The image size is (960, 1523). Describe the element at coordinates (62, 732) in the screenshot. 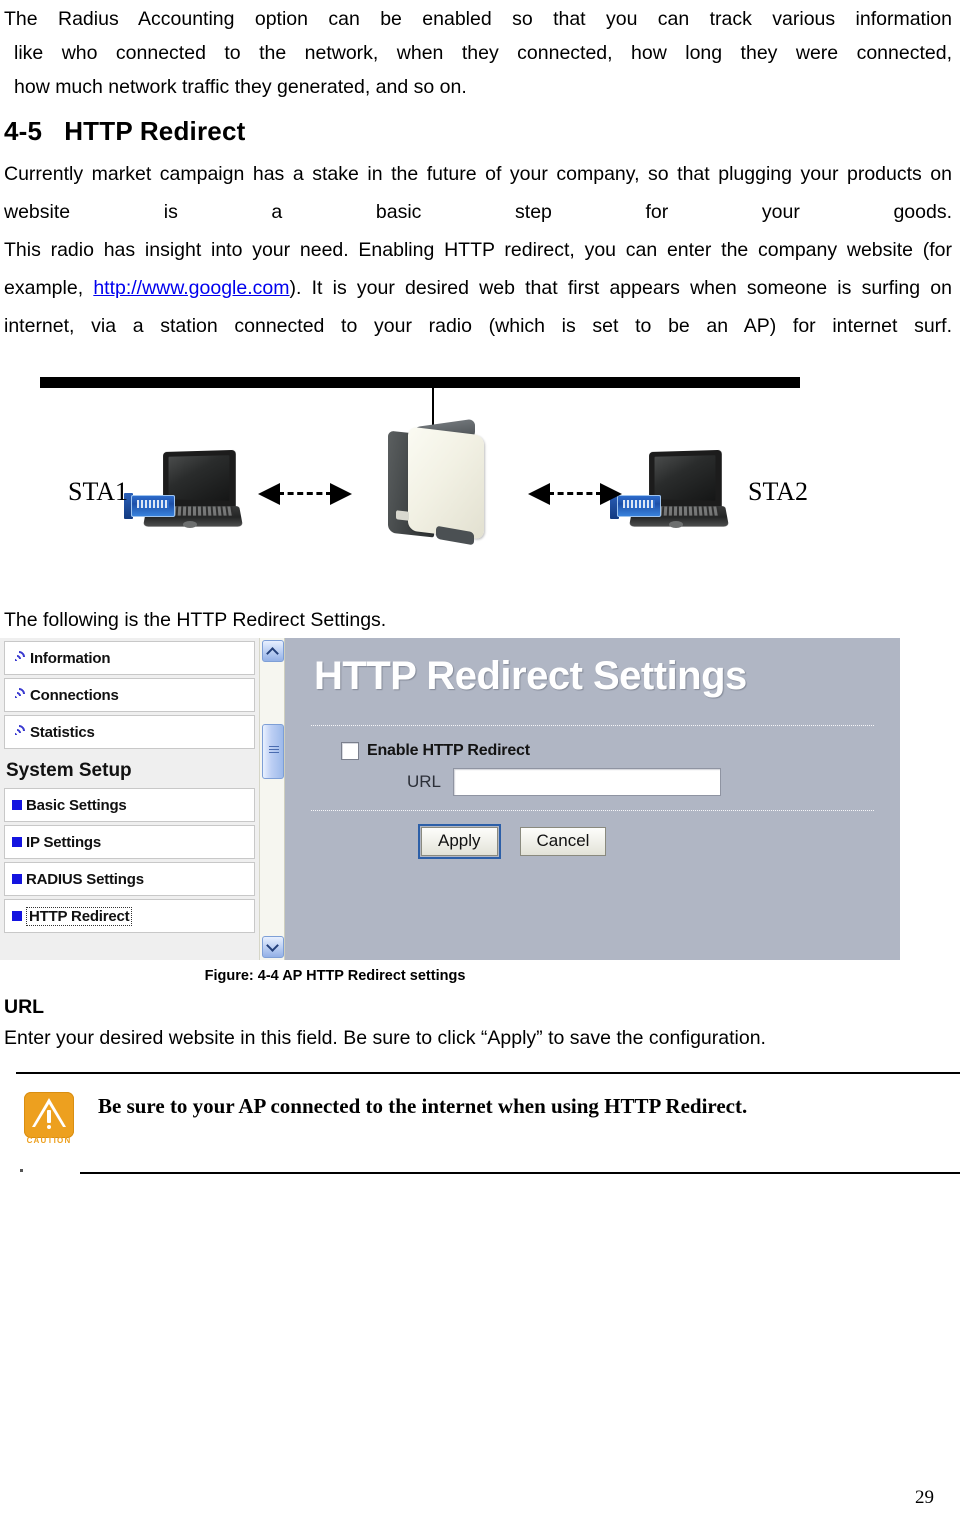

I see `sidebar-item-label: Statistics` at that location.